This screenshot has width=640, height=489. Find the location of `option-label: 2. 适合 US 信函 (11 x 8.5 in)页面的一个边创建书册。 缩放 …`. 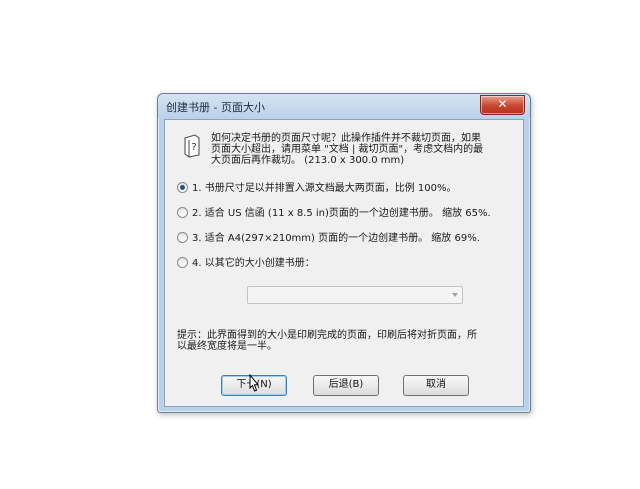

option-label: 2. 适合 US 信函 (11 x 8.5 in)页面的一个边创建书册。 缩放 … is located at coordinates (341, 213).